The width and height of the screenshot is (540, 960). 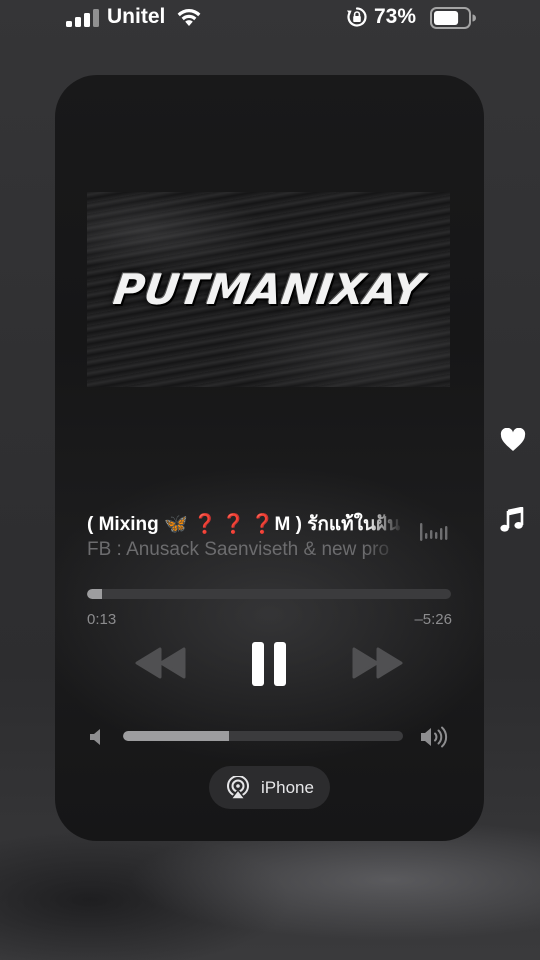 I want to click on heart-icon, so click(x=513, y=440).